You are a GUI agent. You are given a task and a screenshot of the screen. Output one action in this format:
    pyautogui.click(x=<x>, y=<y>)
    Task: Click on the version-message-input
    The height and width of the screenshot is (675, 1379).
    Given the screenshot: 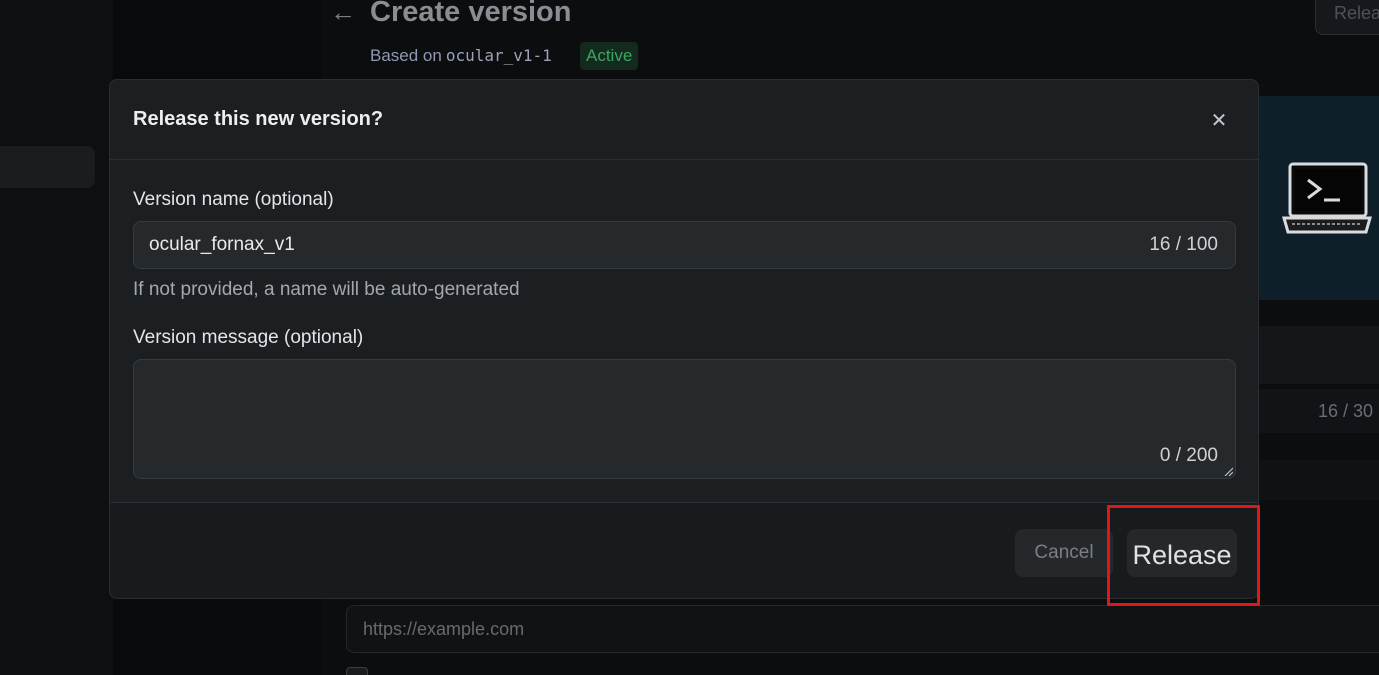 What is the action you would take?
    pyautogui.click(x=684, y=419)
    